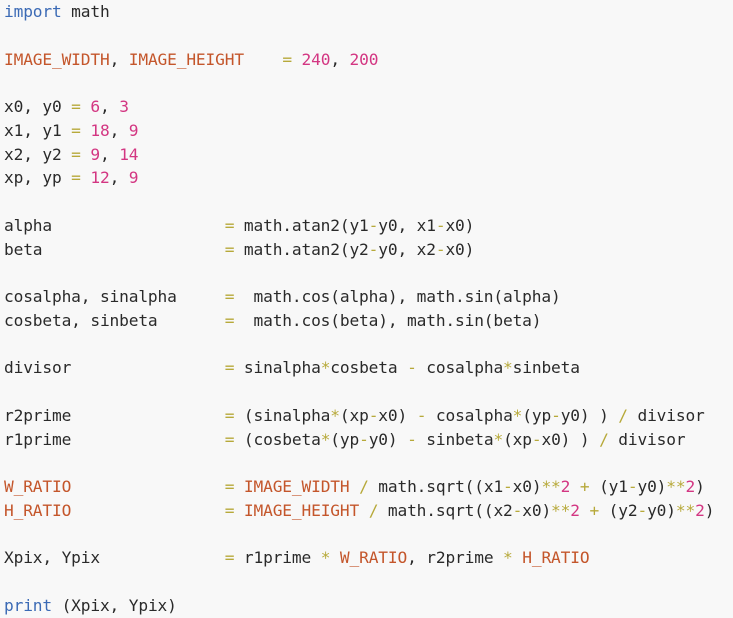 The height and width of the screenshot is (618, 733). What do you see at coordinates (38, 154) in the screenshot?
I see `code-token-plain: x2, y2` at bounding box center [38, 154].